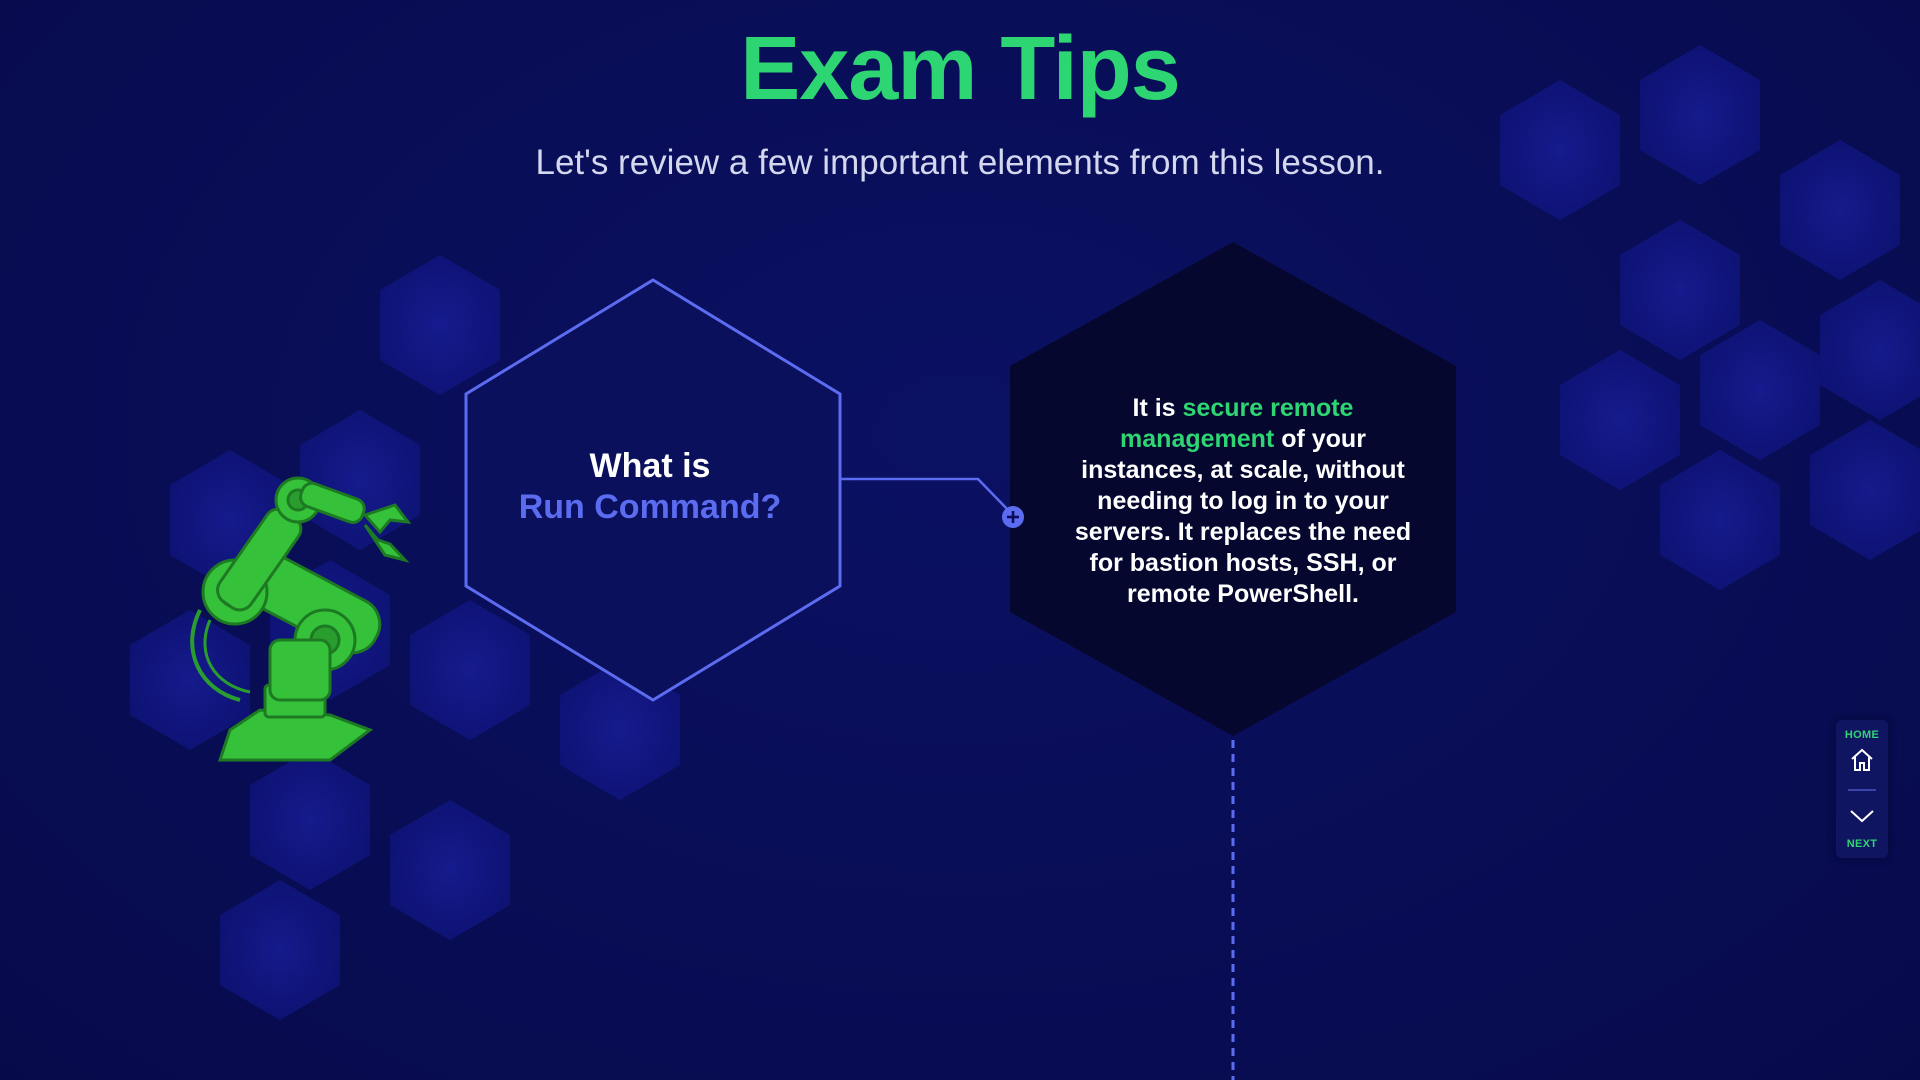 The width and height of the screenshot is (1920, 1080). I want to click on answer-prefix: It is, so click(1157, 408).